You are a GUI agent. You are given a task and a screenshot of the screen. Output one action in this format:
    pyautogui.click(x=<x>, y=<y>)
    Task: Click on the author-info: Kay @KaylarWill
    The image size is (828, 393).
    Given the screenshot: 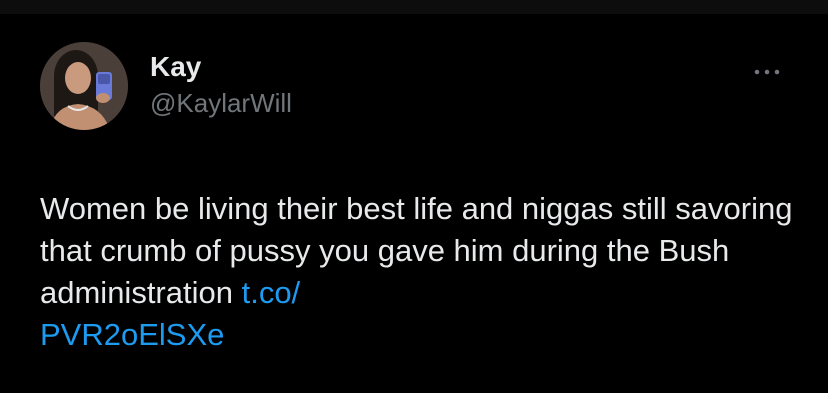 What is the action you would take?
    pyautogui.click(x=221, y=85)
    